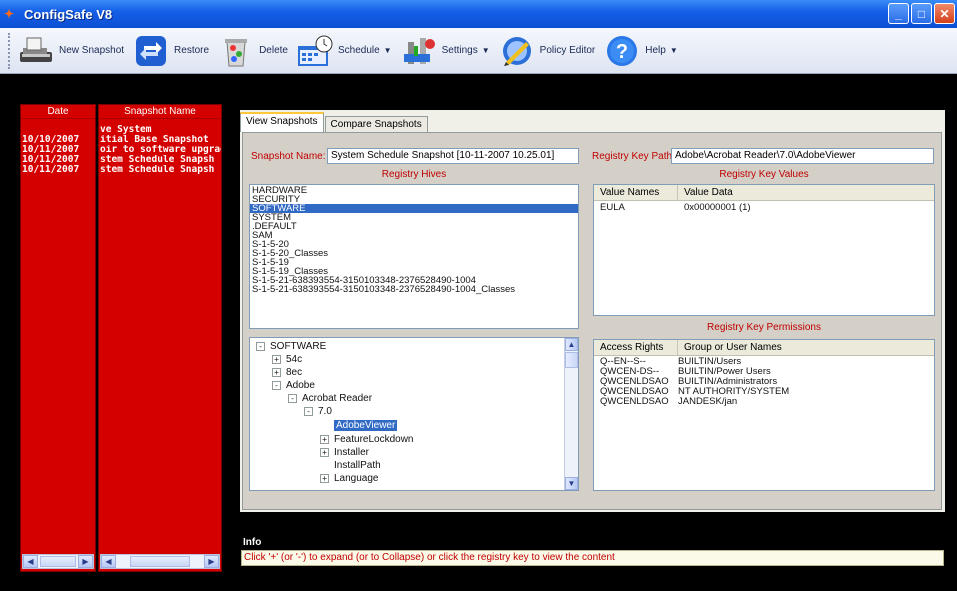 The width and height of the screenshot is (957, 591). I want to click on date-row: 10/10/2007, so click(58, 140).